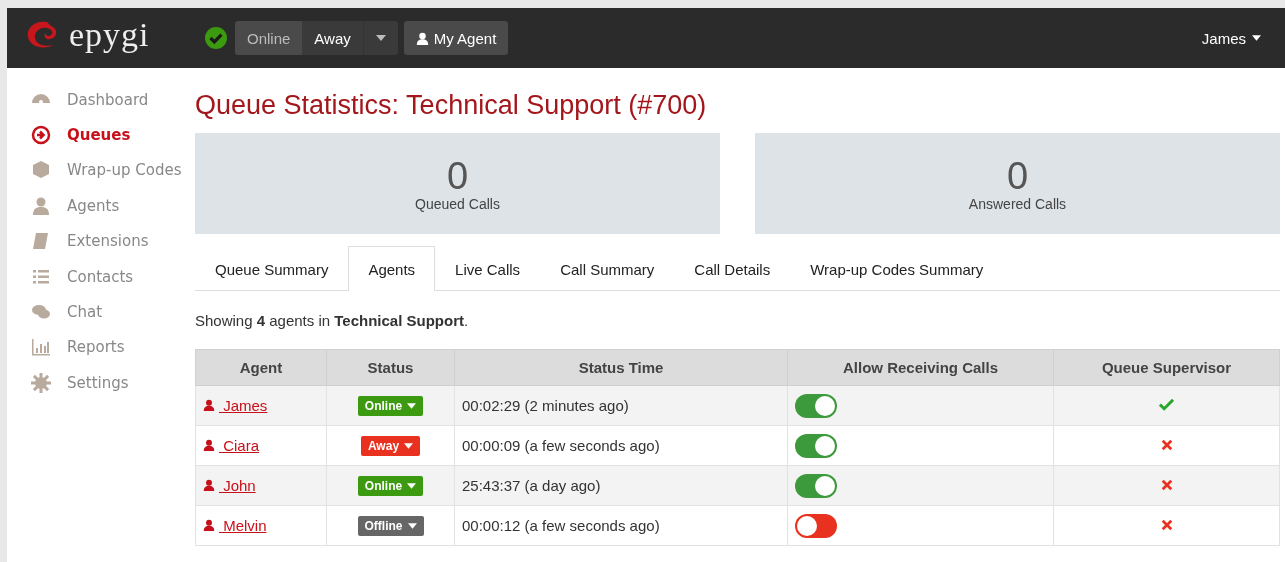 The width and height of the screenshot is (1285, 562). Describe the element at coordinates (229, 485) in the screenshot. I see `agent-link: John` at that location.